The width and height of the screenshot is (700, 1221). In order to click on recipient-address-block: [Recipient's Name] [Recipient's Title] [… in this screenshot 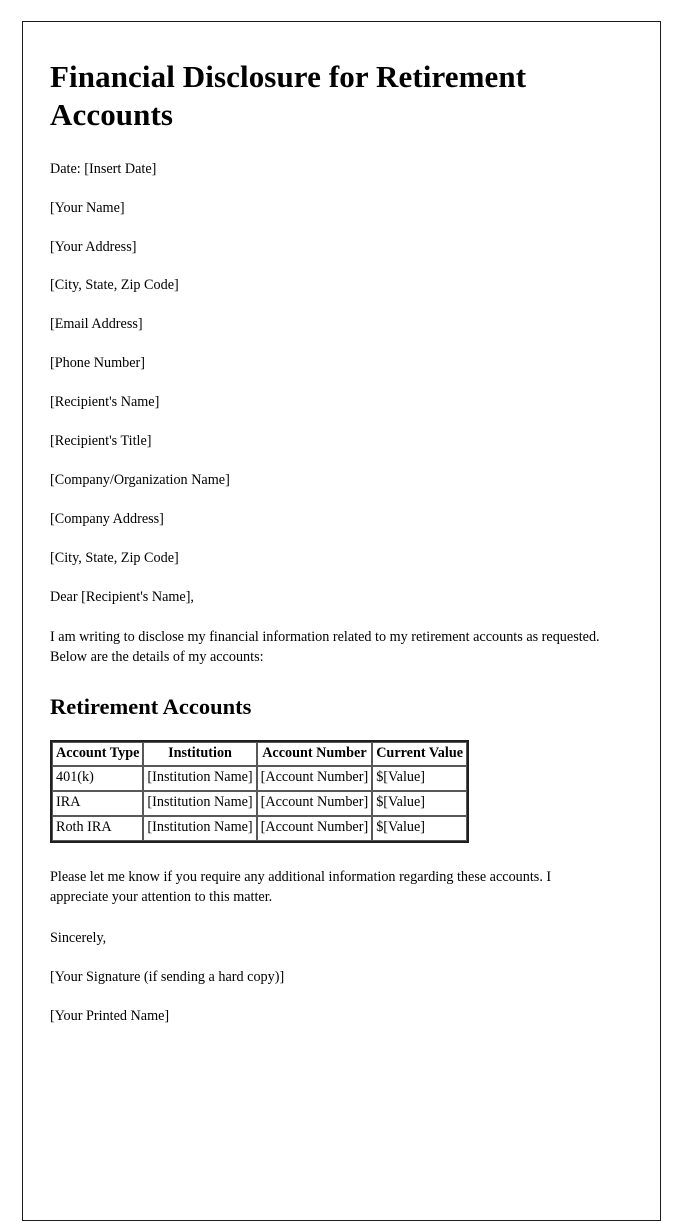, I will do `click(341, 480)`.